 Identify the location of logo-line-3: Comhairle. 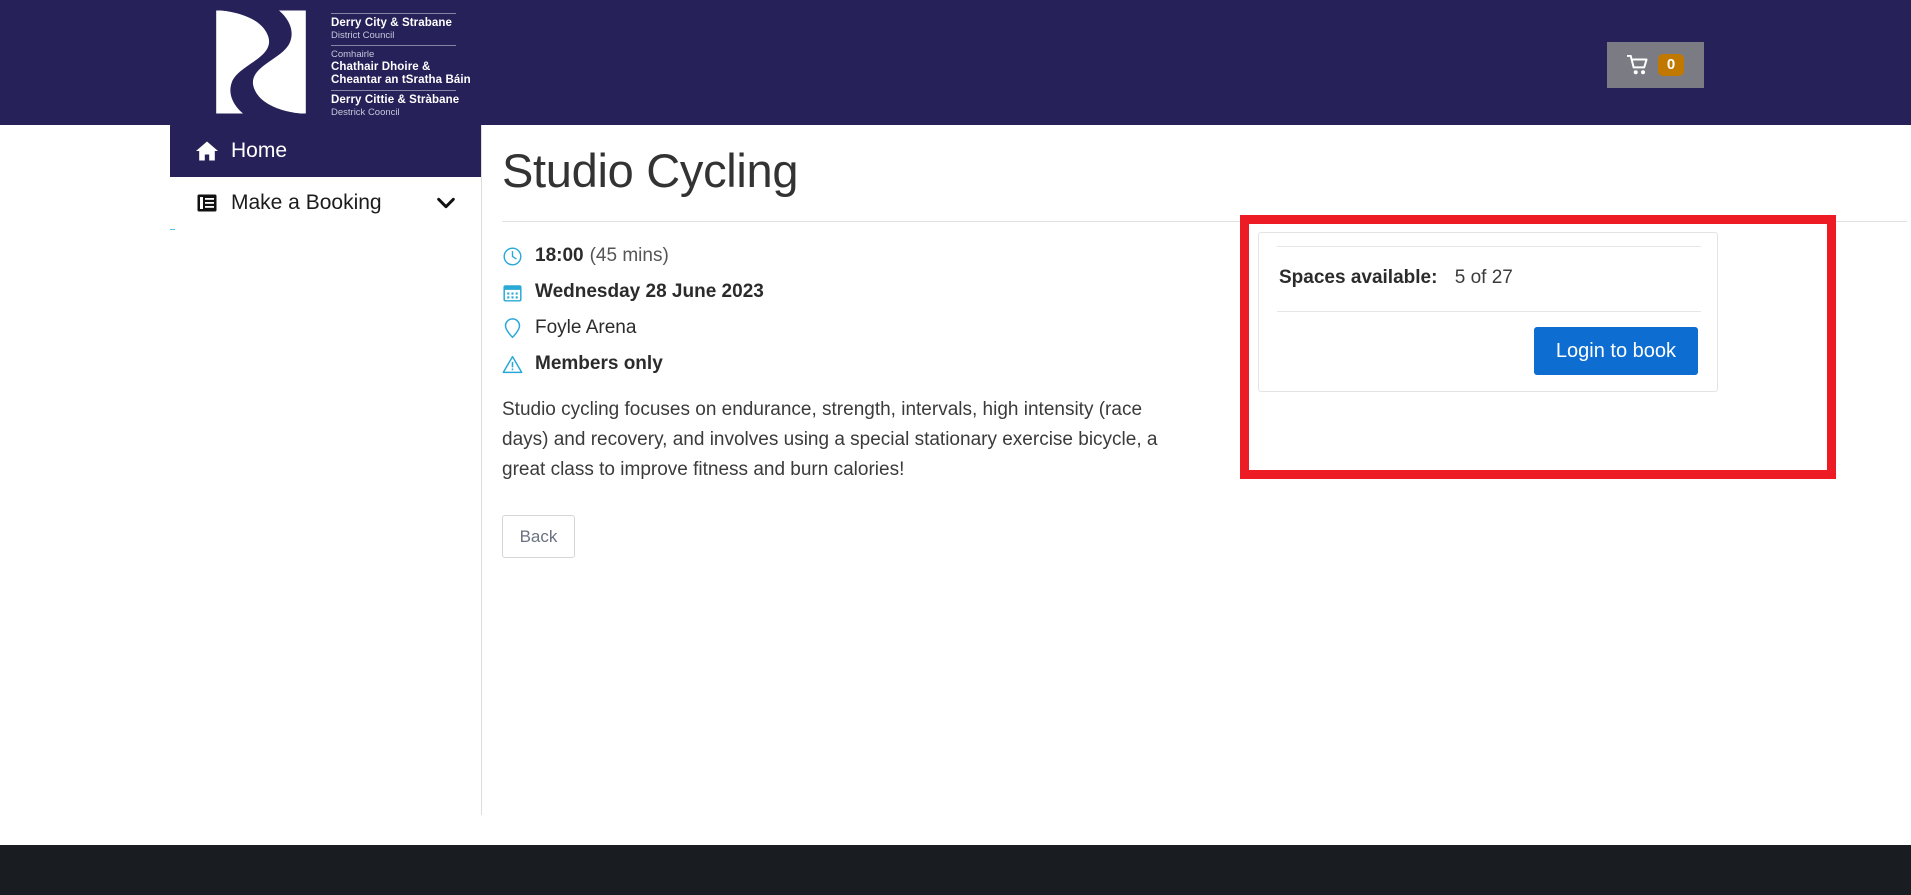
(353, 54).